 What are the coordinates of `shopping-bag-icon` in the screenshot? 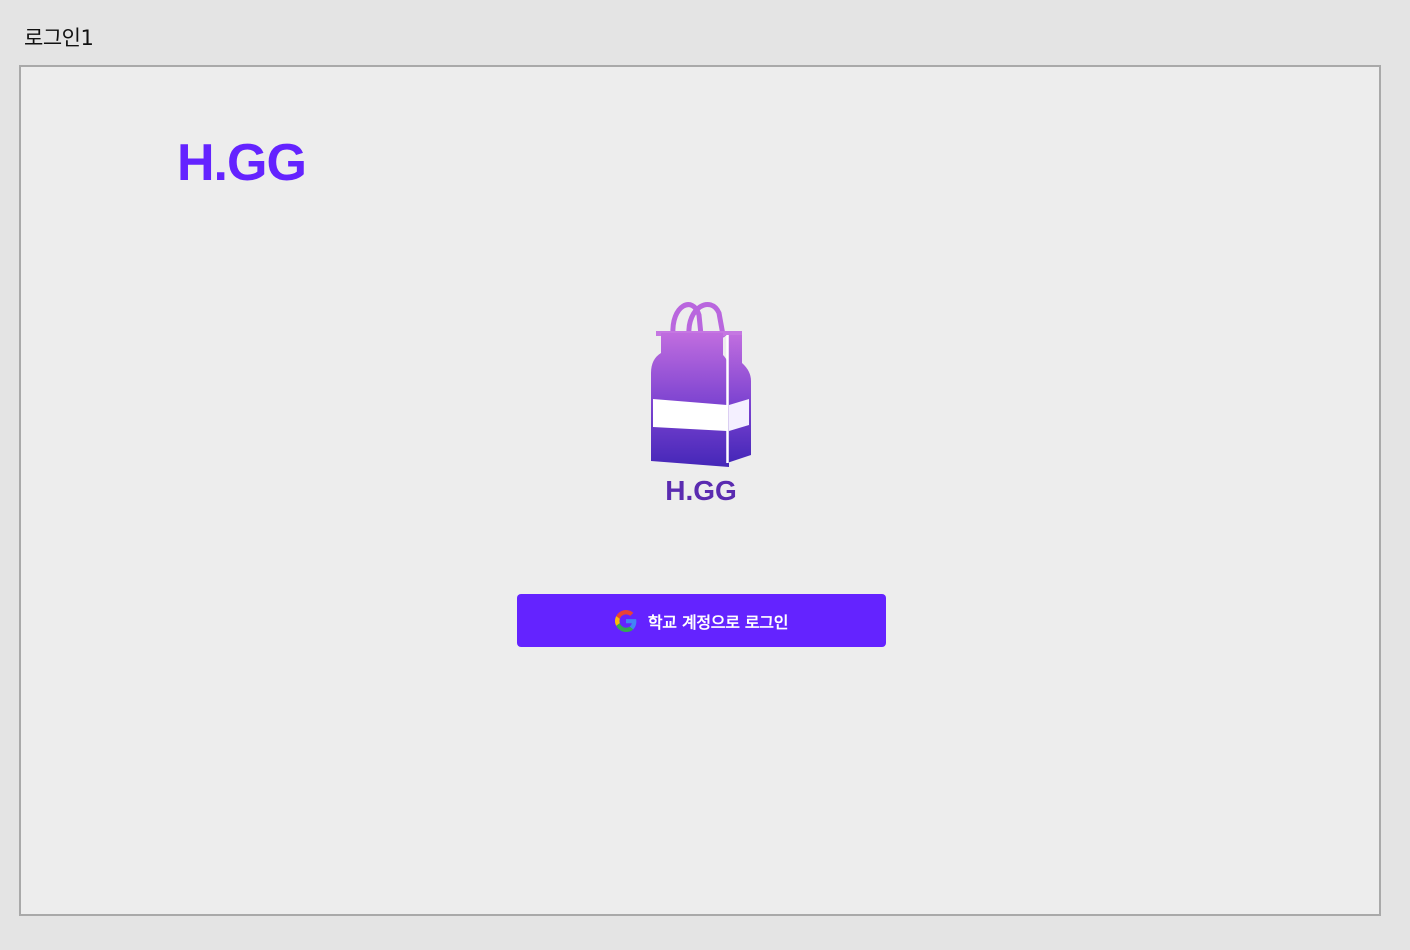 It's located at (701, 384).